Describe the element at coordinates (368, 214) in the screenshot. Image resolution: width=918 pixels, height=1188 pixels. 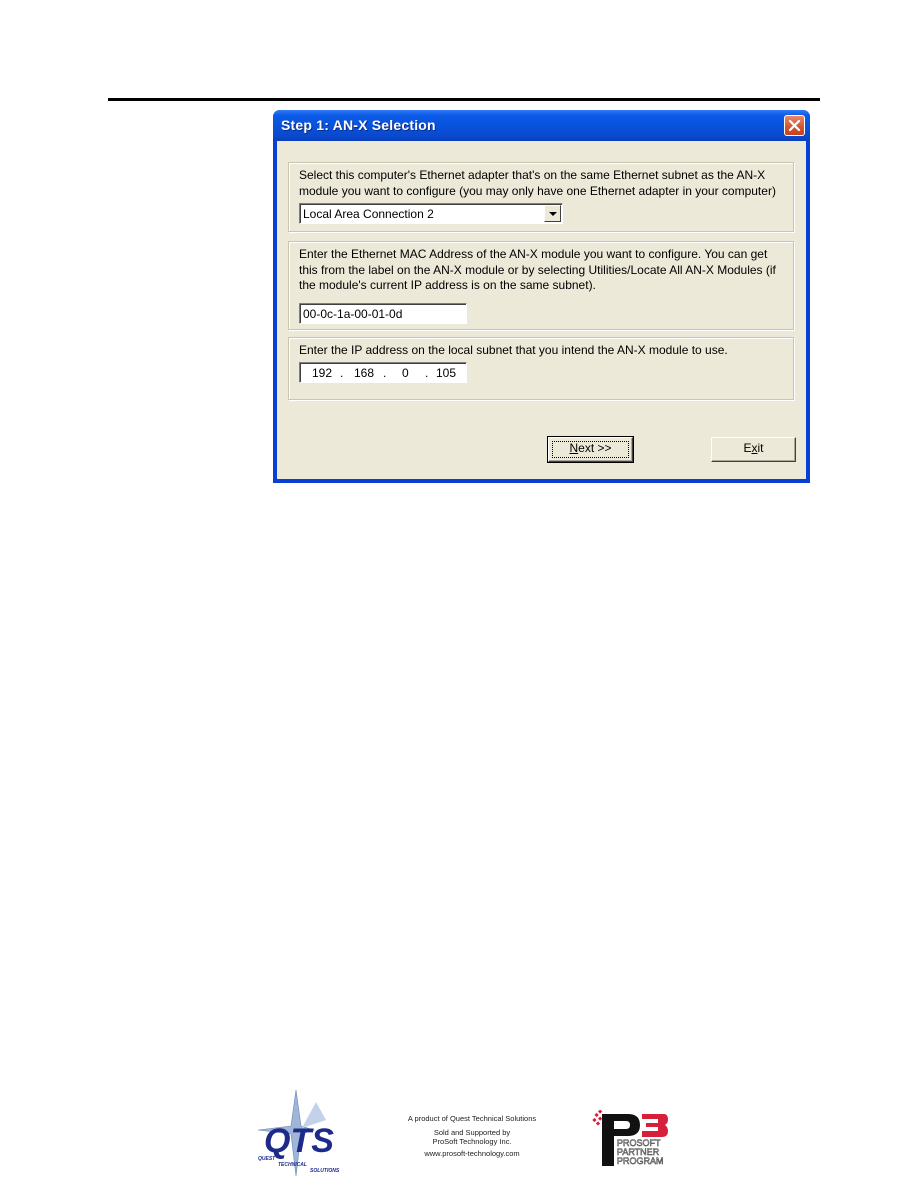
I see `adapter-selected-value: Local Area Connection 2` at that location.